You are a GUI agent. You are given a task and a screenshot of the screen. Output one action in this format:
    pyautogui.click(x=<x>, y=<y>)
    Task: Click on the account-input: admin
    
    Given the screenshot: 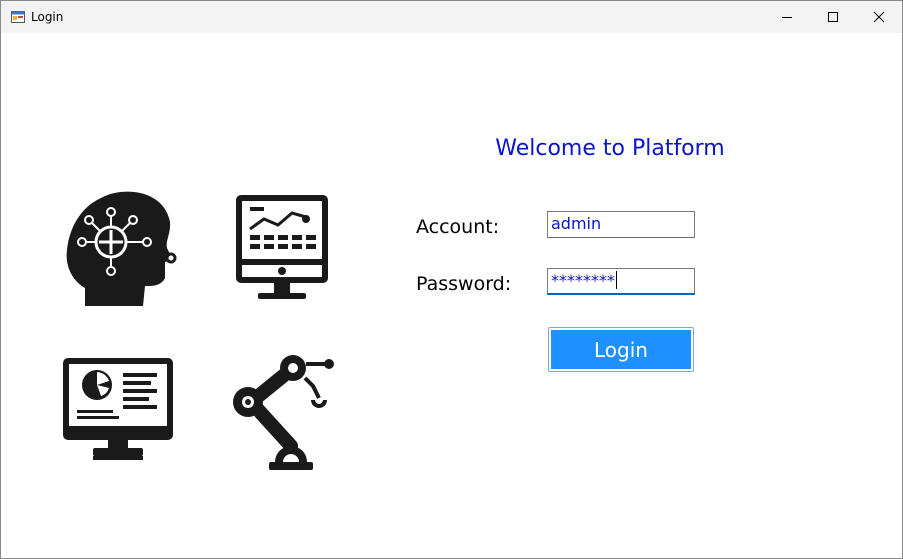 What is the action you would take?
    pyautogui.click(x=621, y=224)
    